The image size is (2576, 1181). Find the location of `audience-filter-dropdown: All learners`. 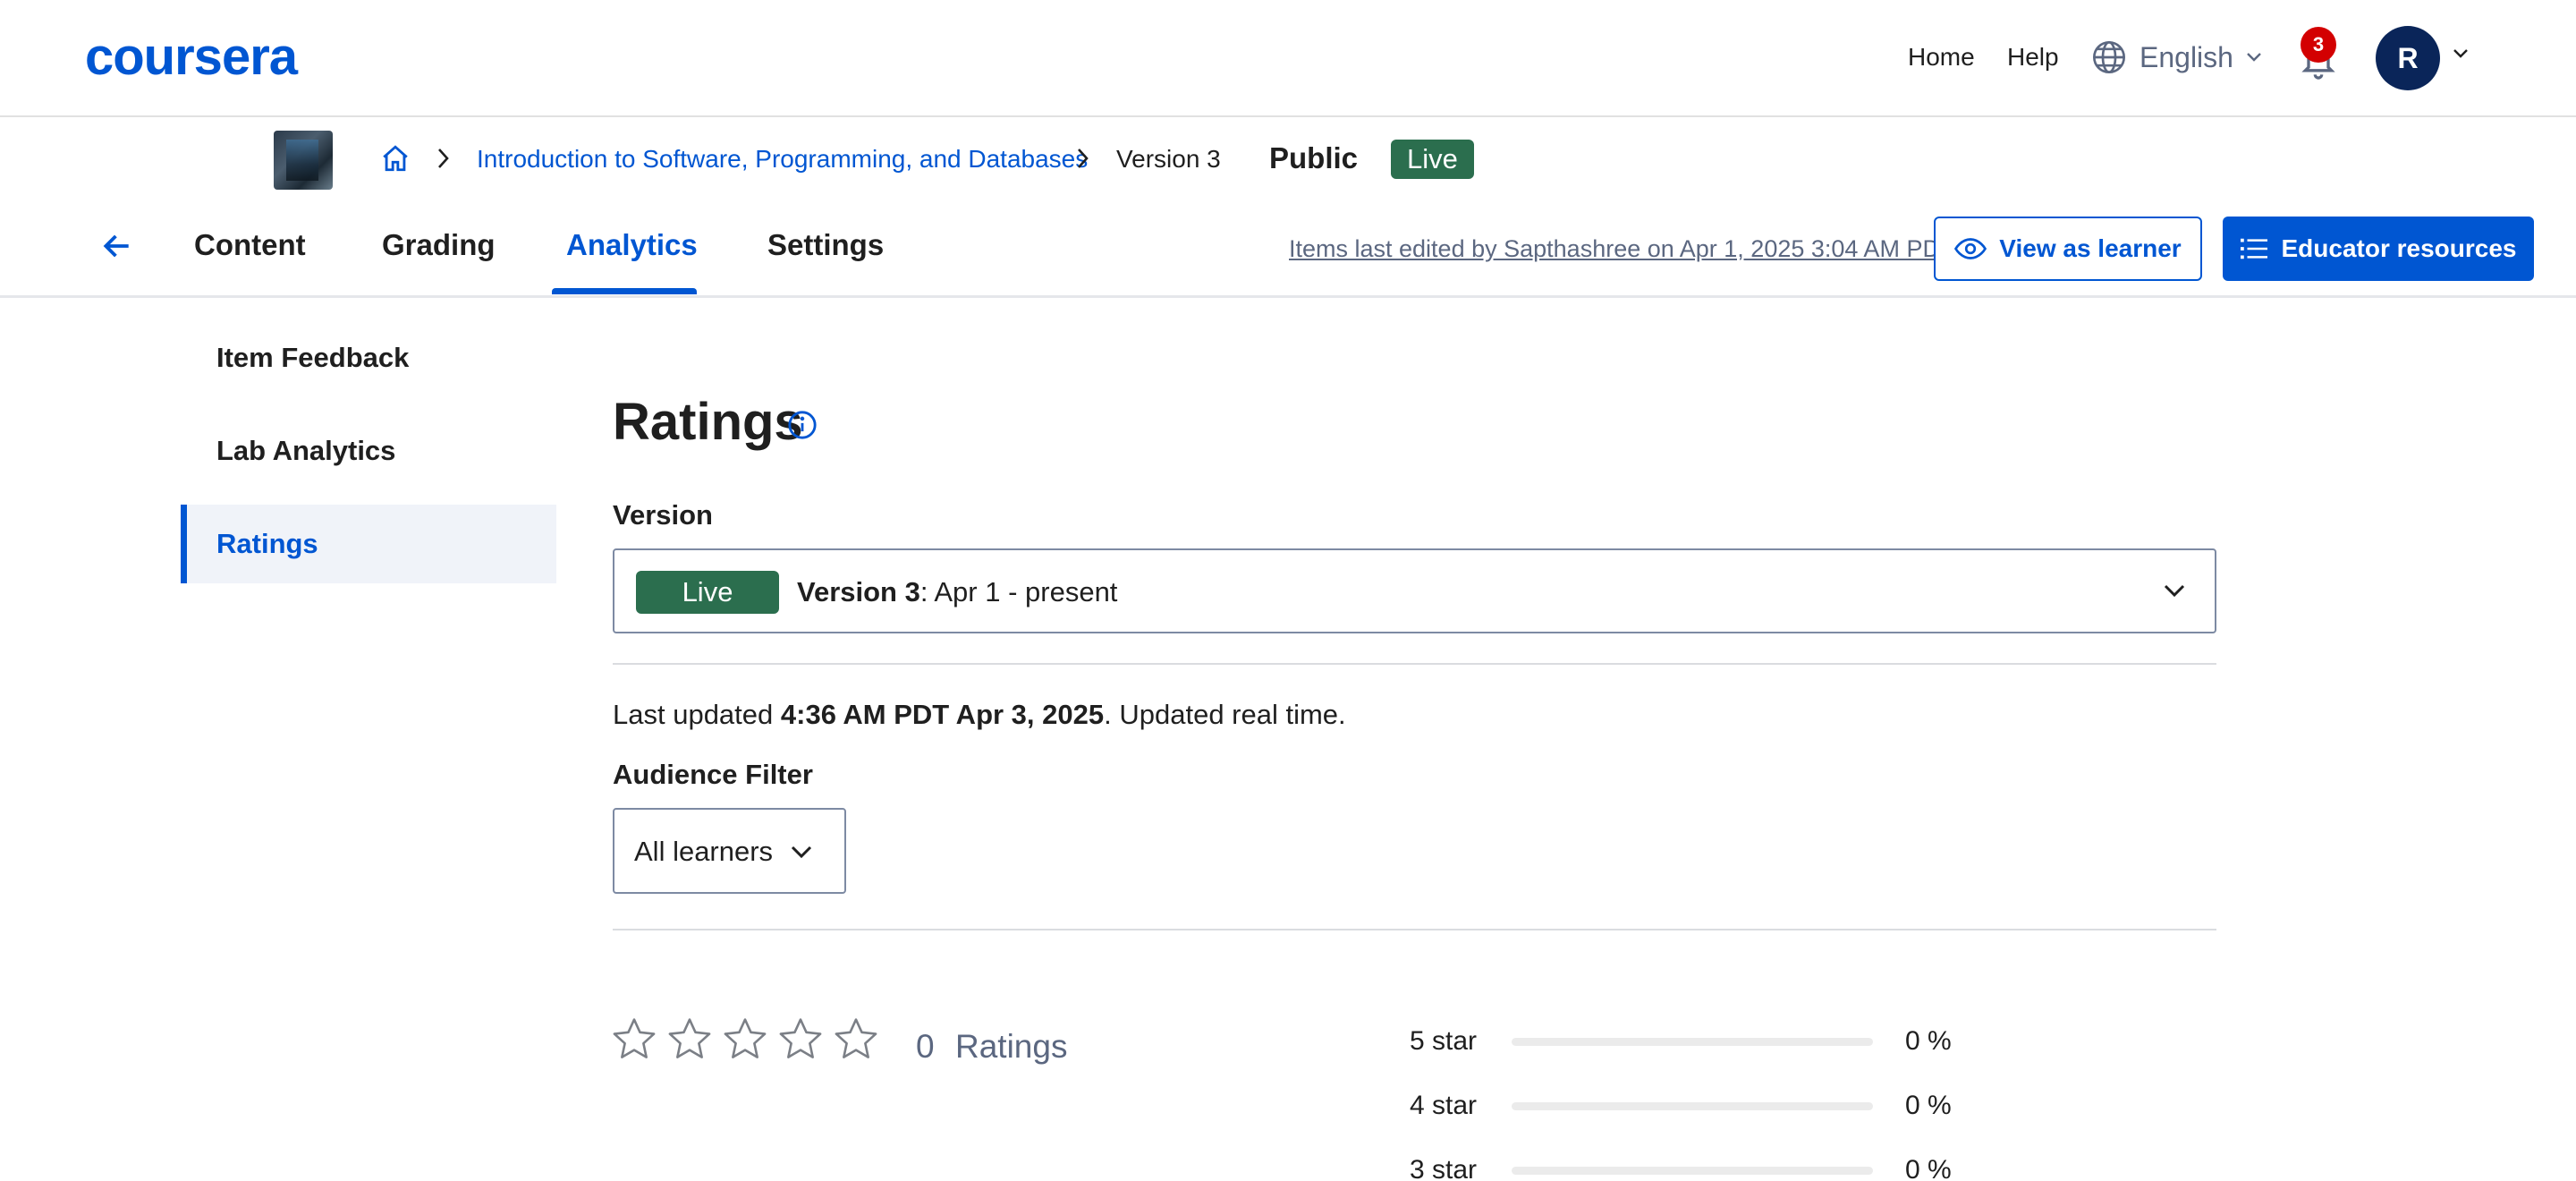

audience-filter-dropdown: All learners is located at coordinates (729, 851).